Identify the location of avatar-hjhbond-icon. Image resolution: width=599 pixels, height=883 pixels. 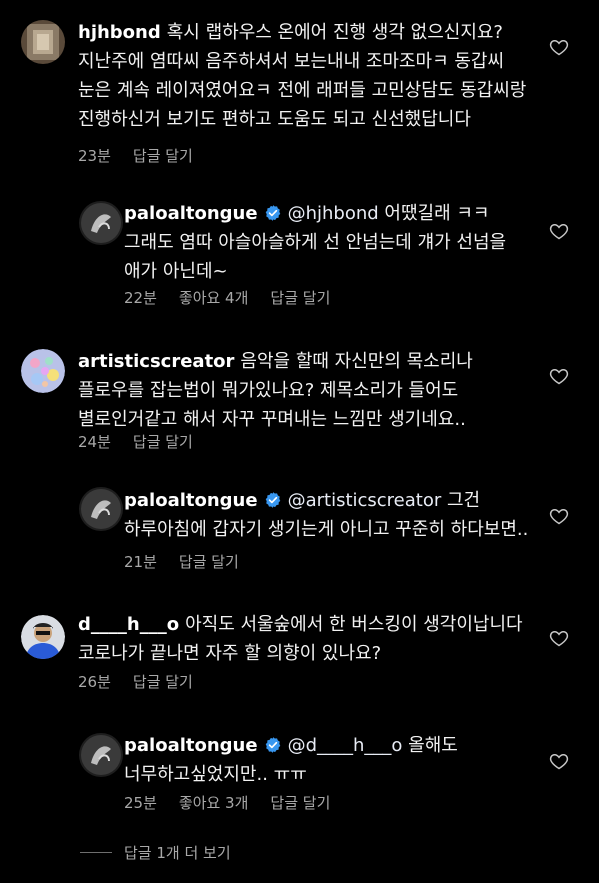
(43, 42).